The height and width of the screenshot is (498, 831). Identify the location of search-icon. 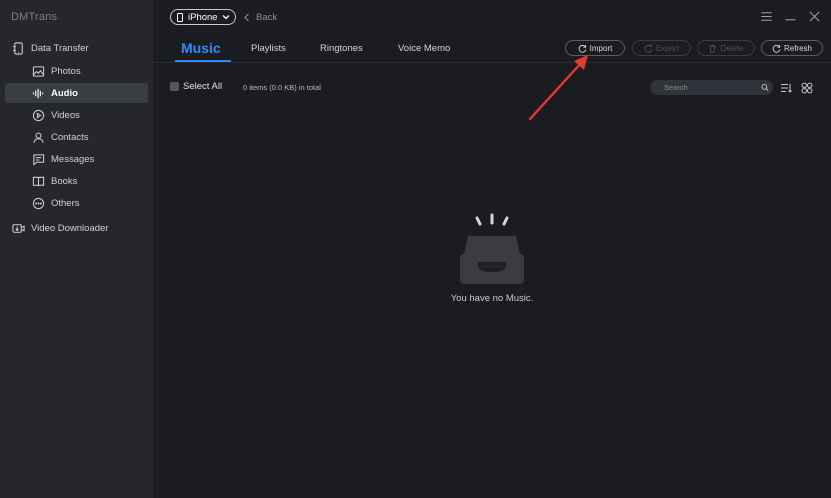
(765, 87).